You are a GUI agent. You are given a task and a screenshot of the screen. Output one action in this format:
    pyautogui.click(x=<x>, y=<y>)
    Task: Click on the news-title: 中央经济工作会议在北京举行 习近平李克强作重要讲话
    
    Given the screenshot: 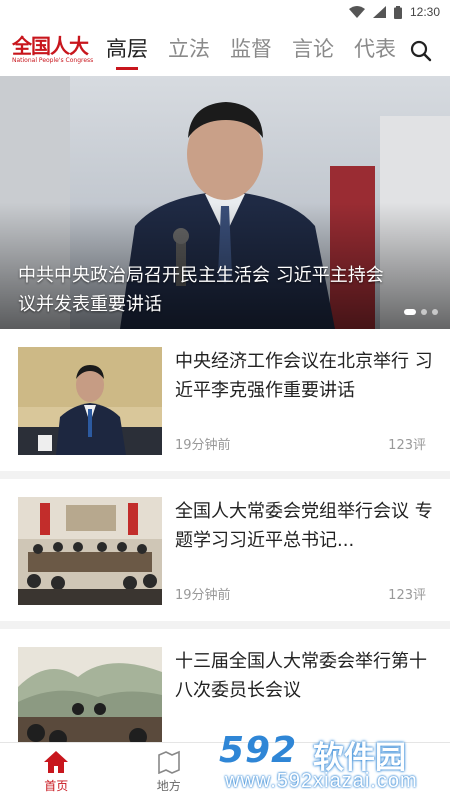 What is the action you would take?
    pyautogui.click(x=304, y=376)
    